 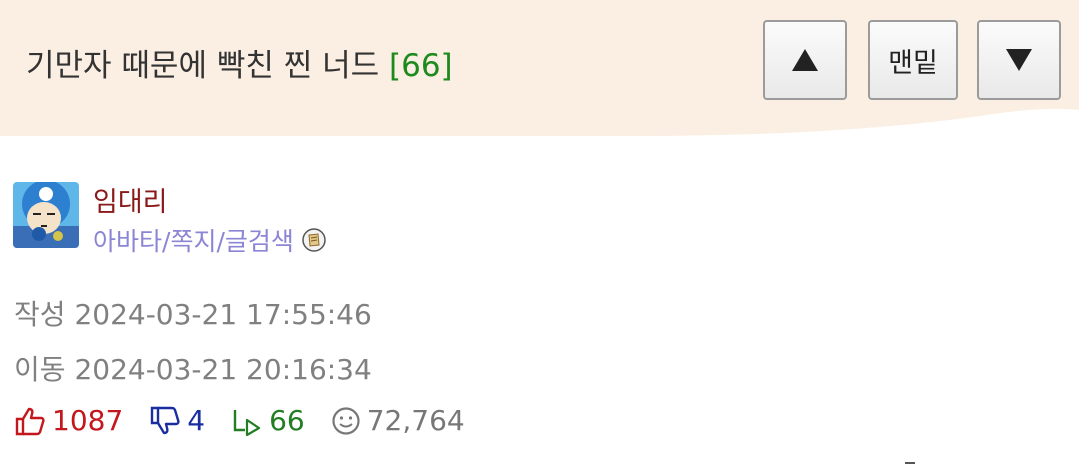 What do you see at coordinates (268, 420) in the screenshot?
I see `reply-stat: 66` at bounding box center [268, 420].